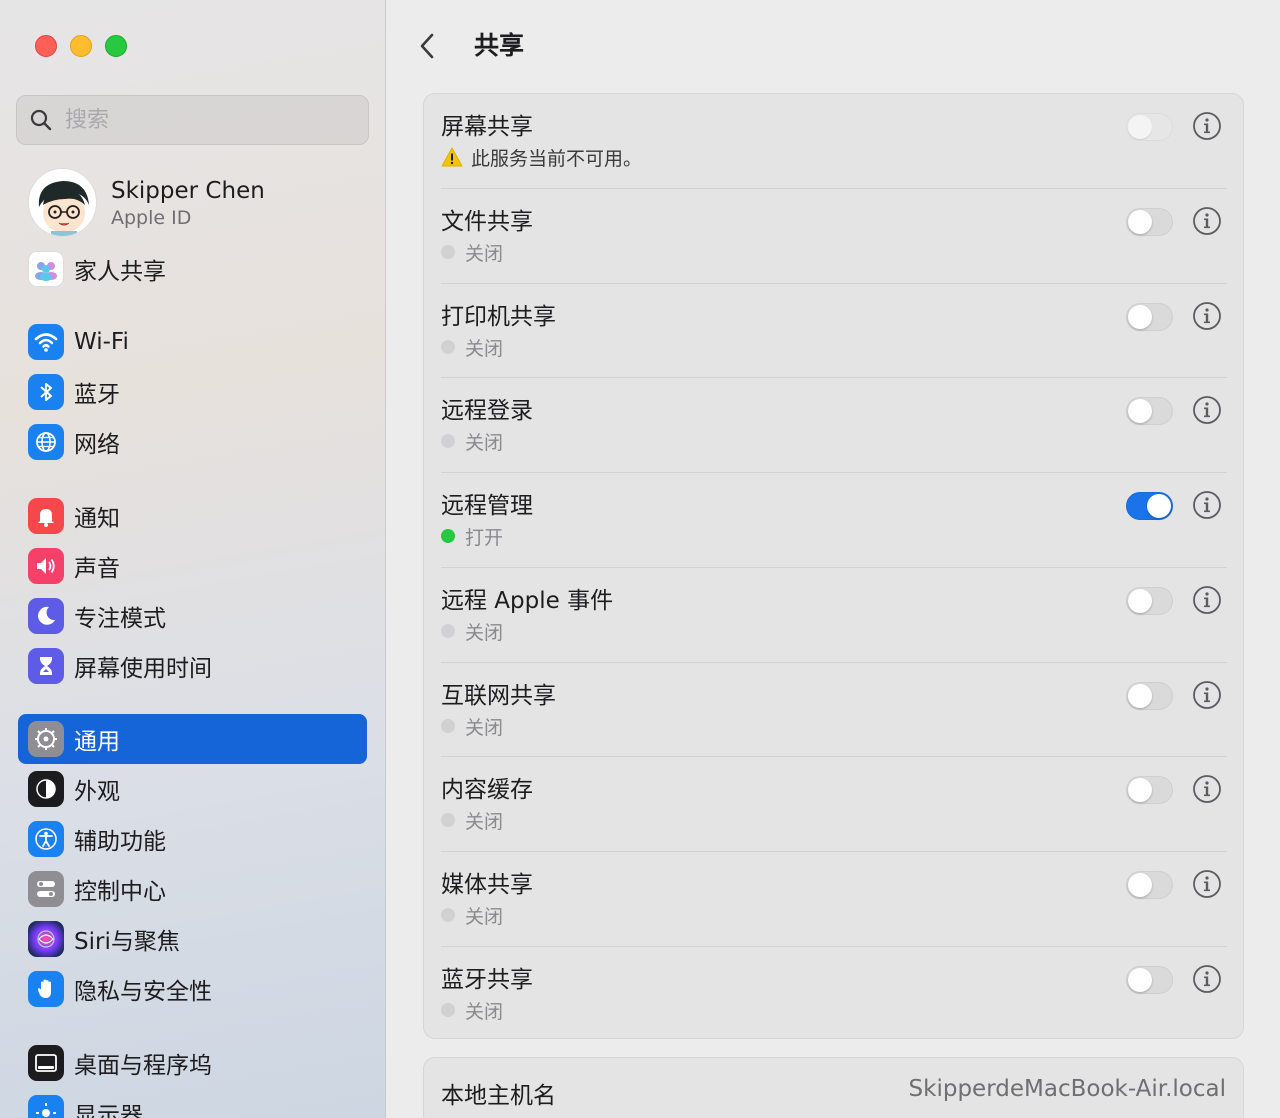  I want to click on sidebar-item-label: 控制中心, so click(120, 892).